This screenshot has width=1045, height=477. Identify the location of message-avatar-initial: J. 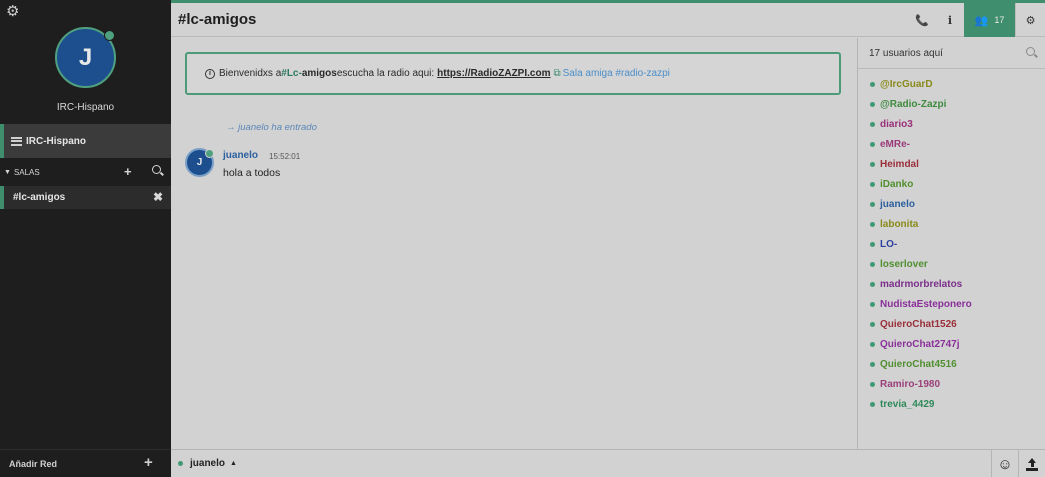
(199, 162).